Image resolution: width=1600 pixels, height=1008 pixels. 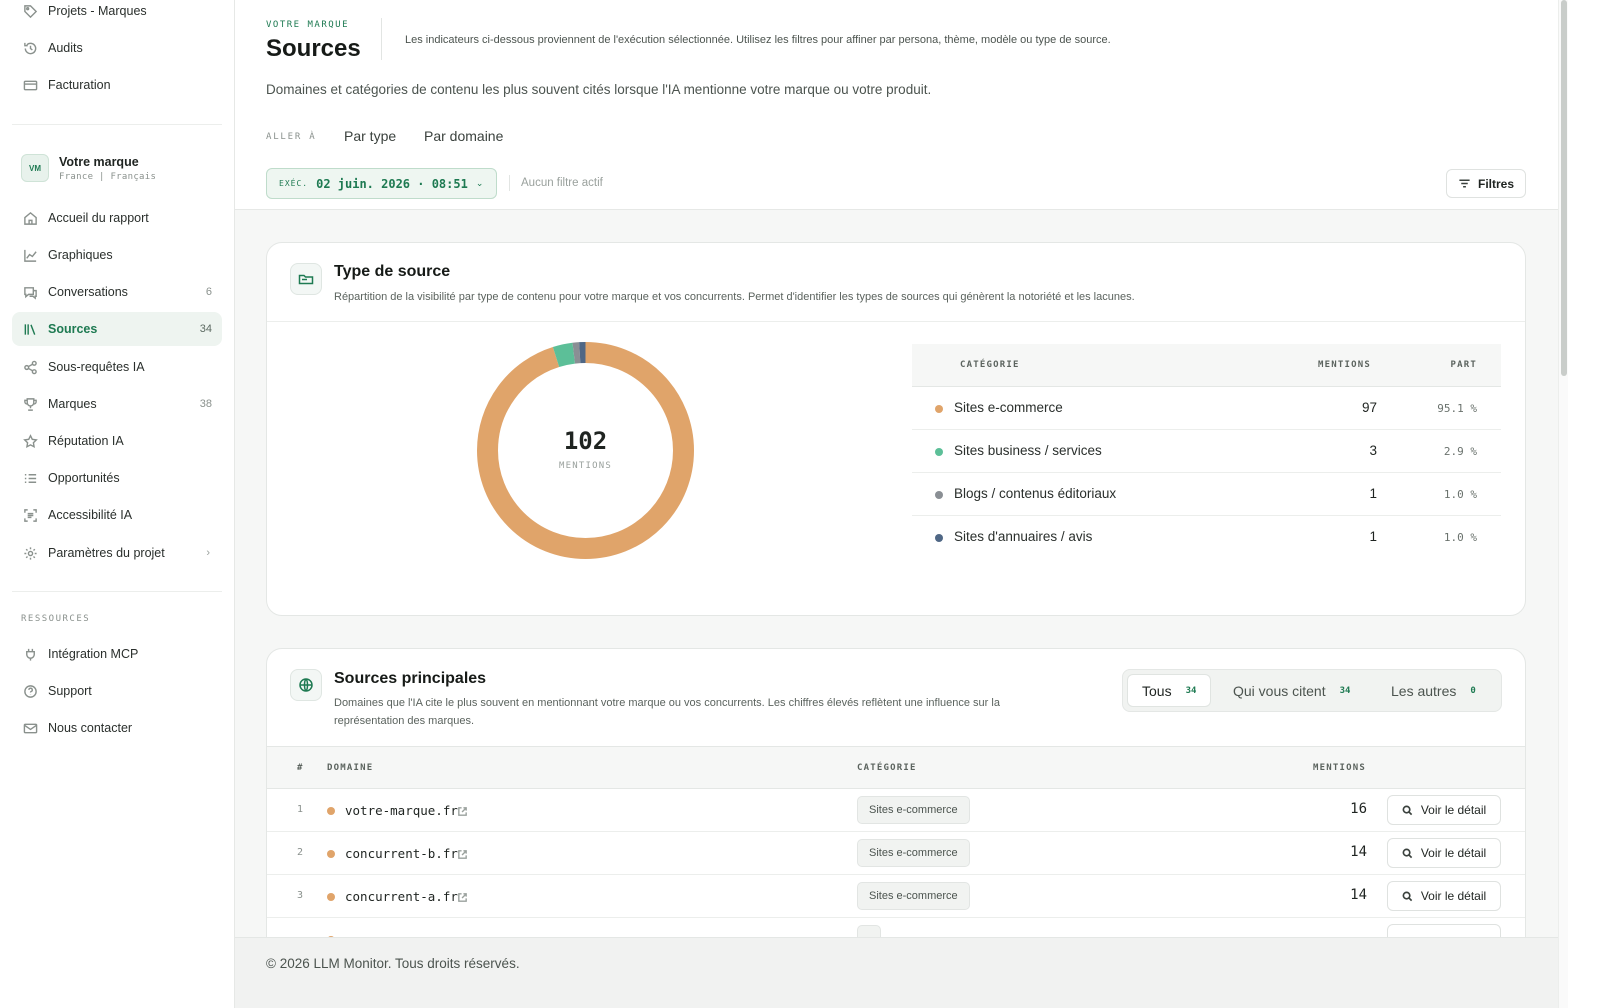 What do you see at coordinates (117, 85) in the screenshot?
I see `sidebar-item-billing: Facturation` at bounding box center [117, 85].